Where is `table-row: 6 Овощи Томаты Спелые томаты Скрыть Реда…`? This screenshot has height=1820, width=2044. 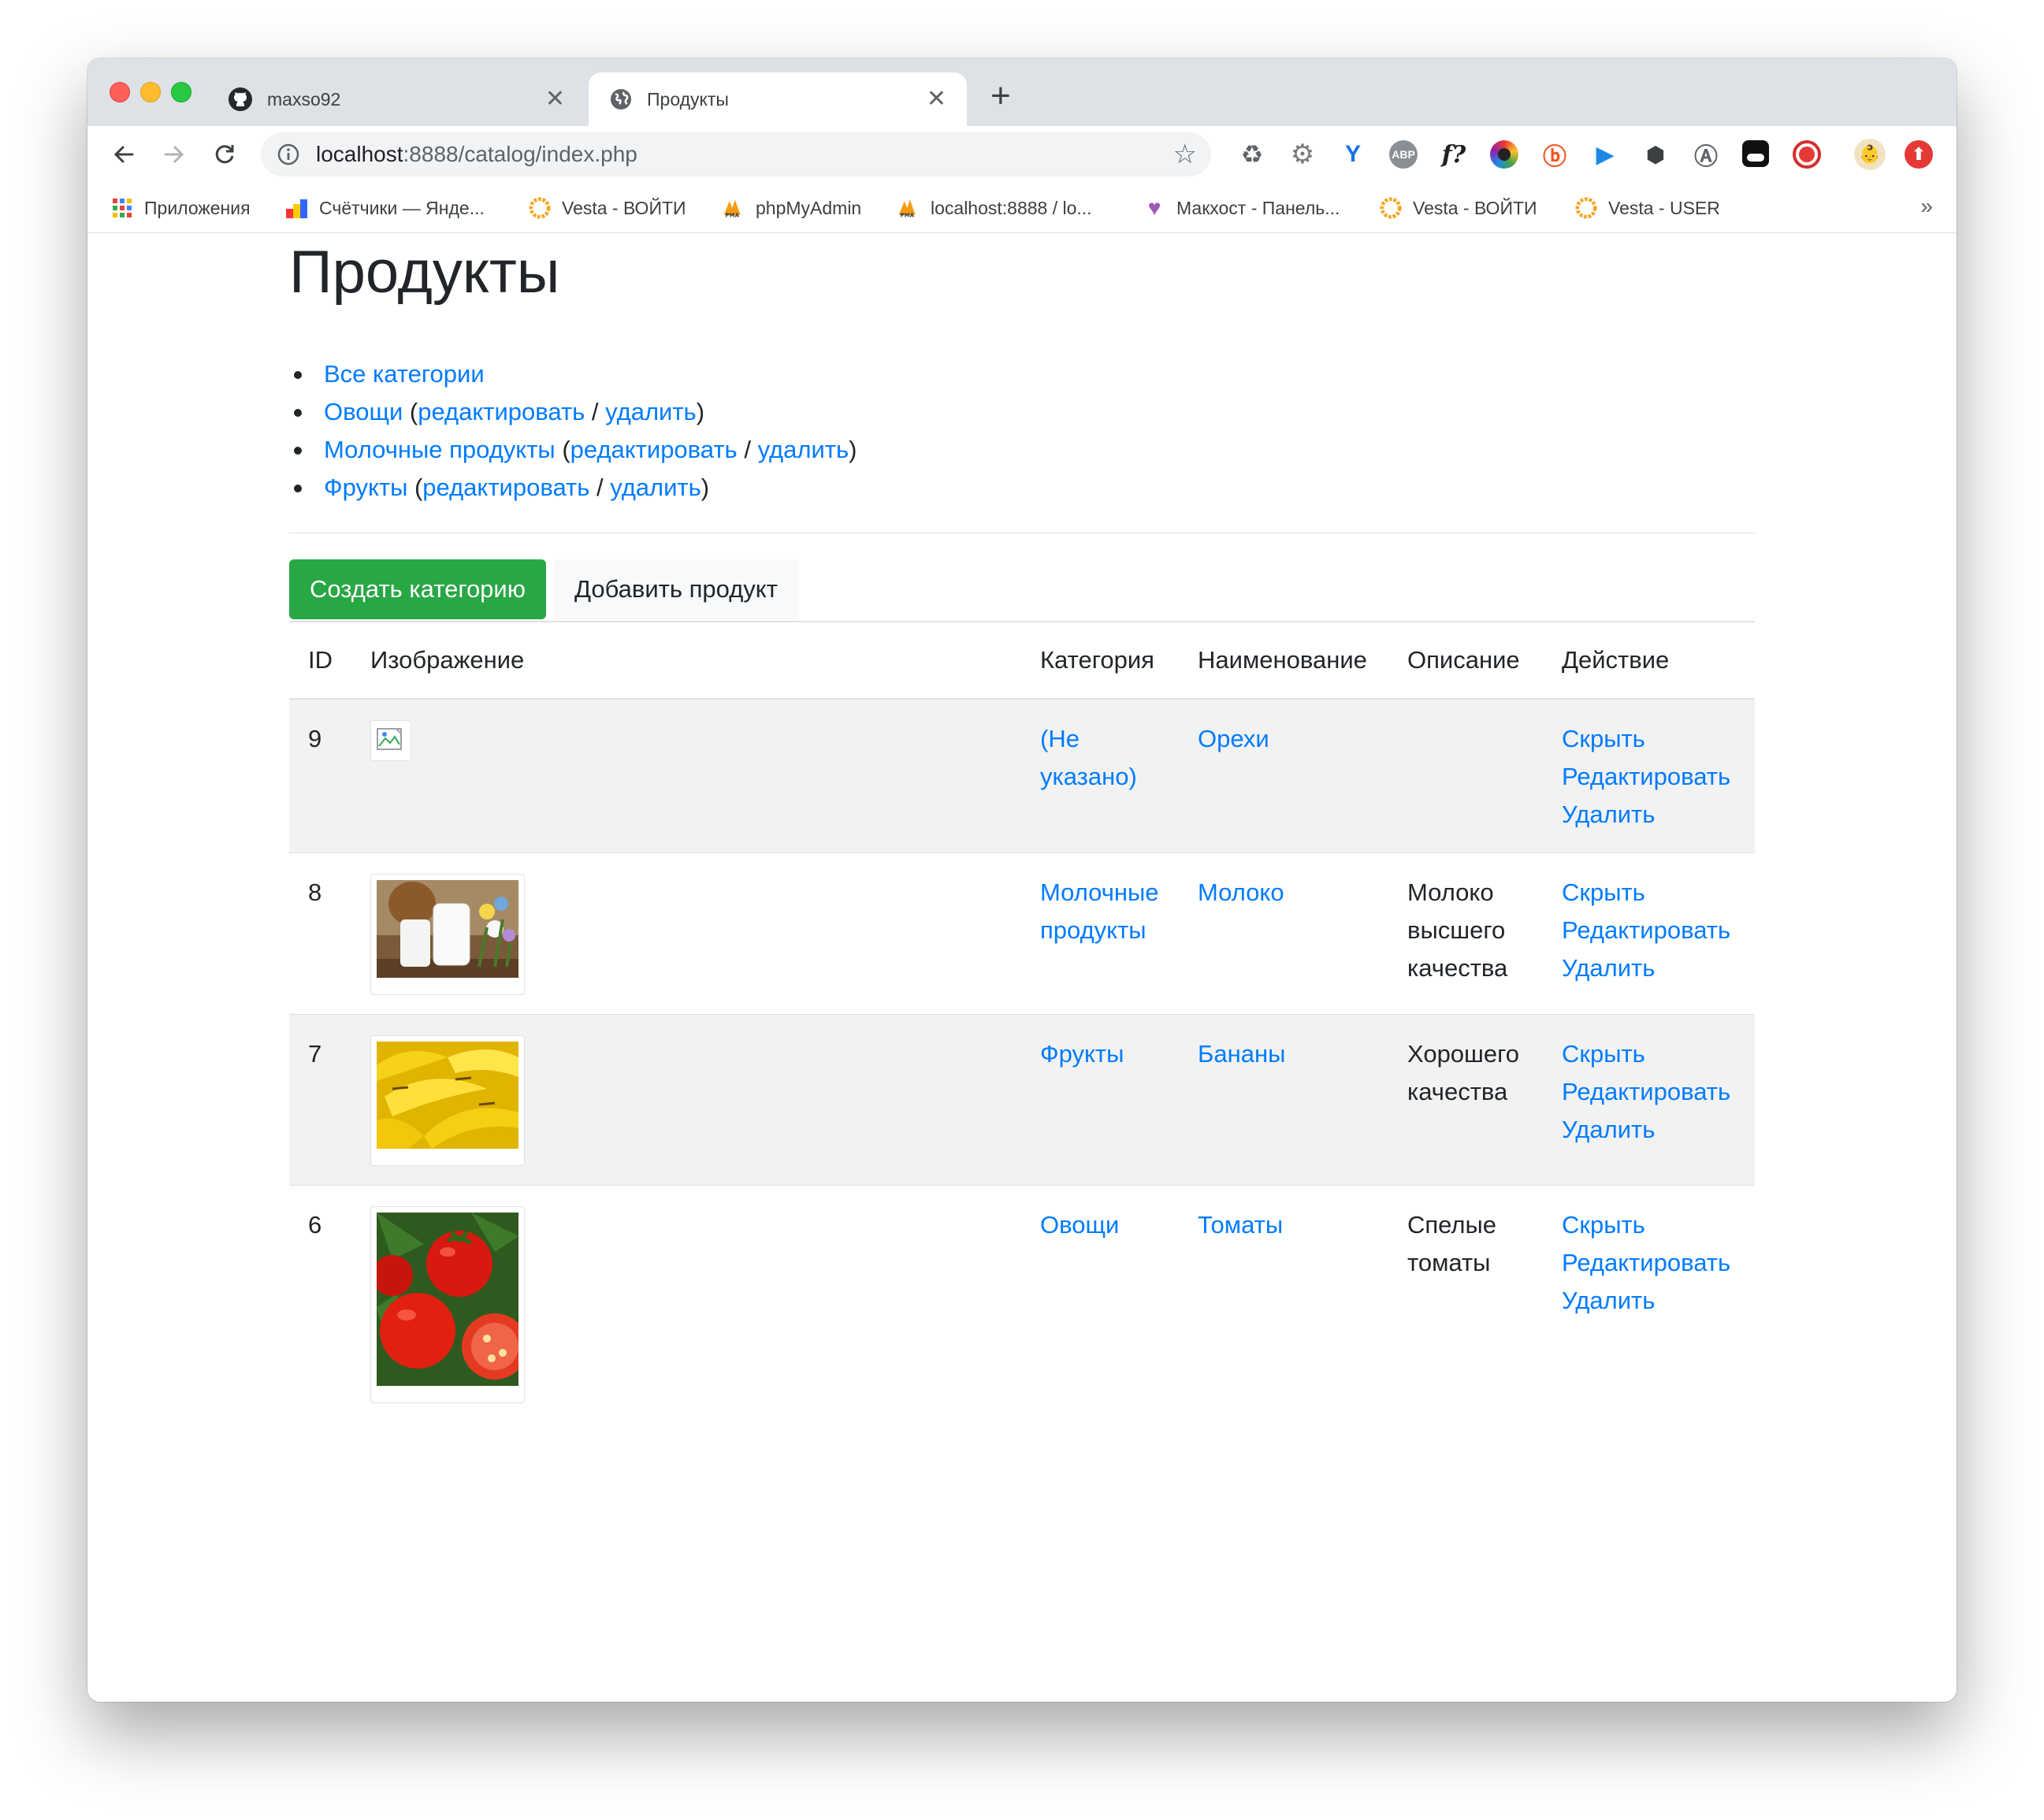 table-row: 6 Овощи Томаты Спелые томаты Скрыть Реда… is located at coordinates (1022, 1303).